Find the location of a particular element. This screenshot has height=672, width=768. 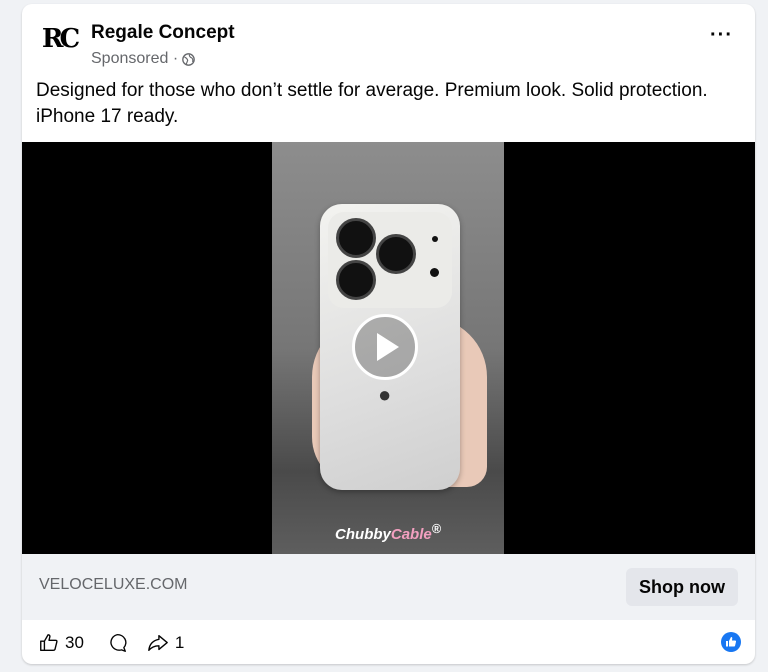

sponsored-row: Sponsored · is located at coordinates (143, 59).